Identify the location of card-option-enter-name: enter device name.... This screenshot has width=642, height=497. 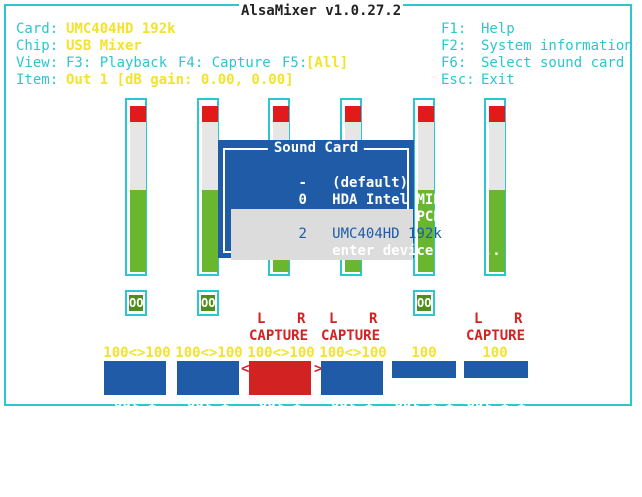
(366, 251).